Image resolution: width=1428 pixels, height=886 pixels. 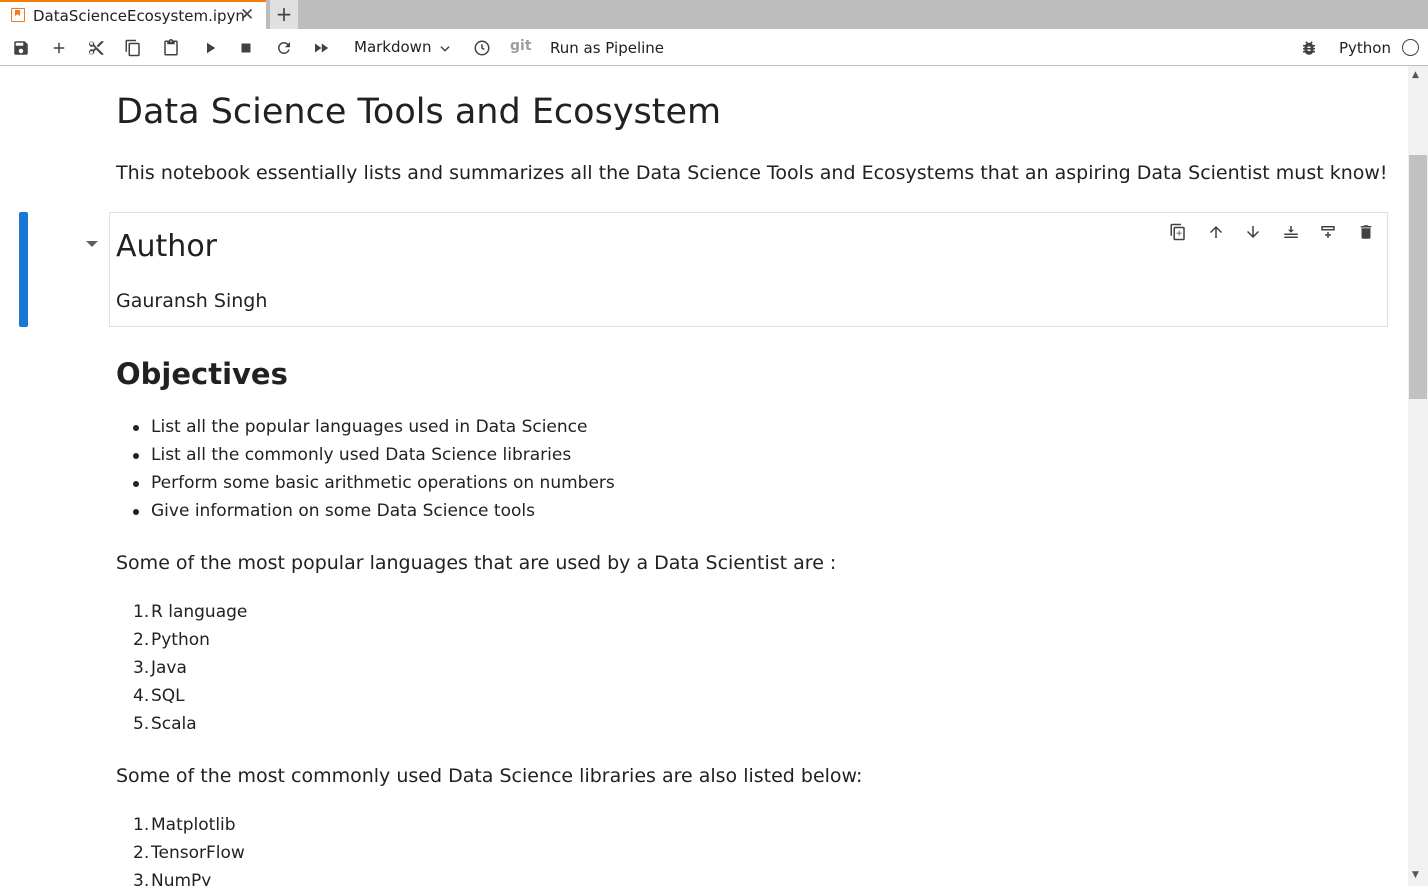 I want to click on move-down-icon, so click(x=1253, y=232).